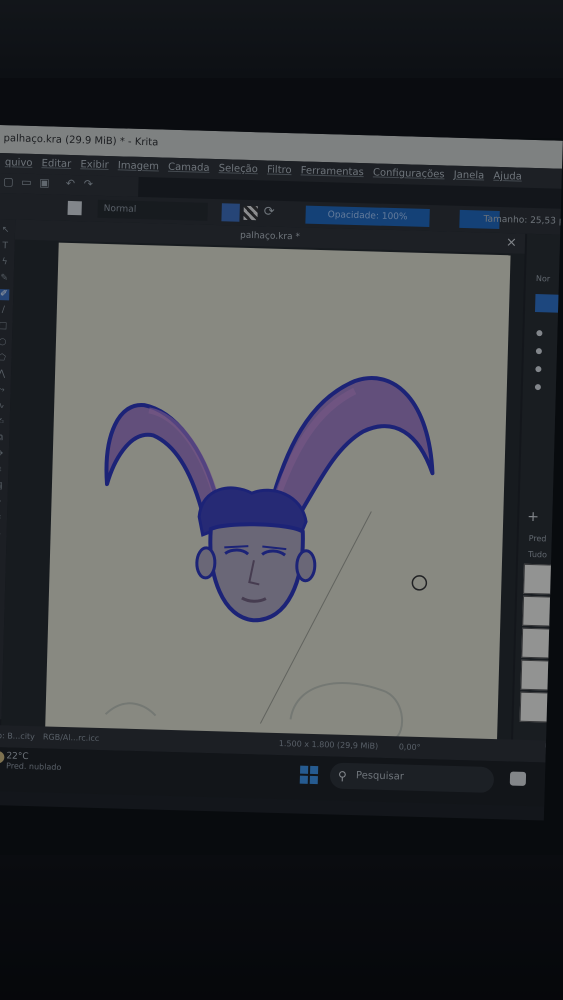  I want to click on fill-tool-icon: ◆, so click(1, 534).